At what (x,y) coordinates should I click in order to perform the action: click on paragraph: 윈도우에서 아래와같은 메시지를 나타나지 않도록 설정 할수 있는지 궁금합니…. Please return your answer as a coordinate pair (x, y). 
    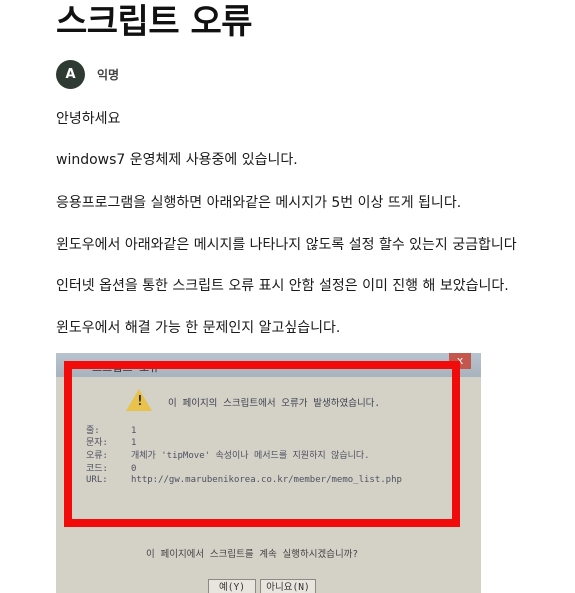
    Looking at the image, I should click on (286, 245).